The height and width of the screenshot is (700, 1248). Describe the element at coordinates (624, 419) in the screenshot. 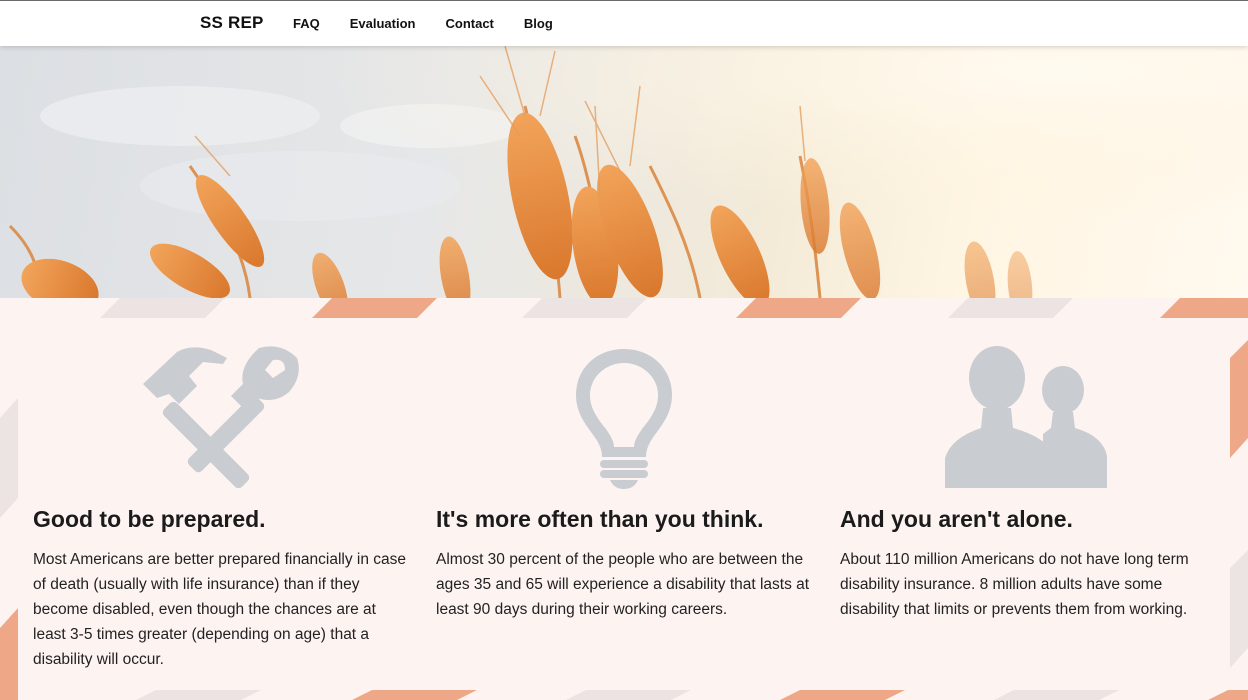

I see `lightbulb-icon` at that location.